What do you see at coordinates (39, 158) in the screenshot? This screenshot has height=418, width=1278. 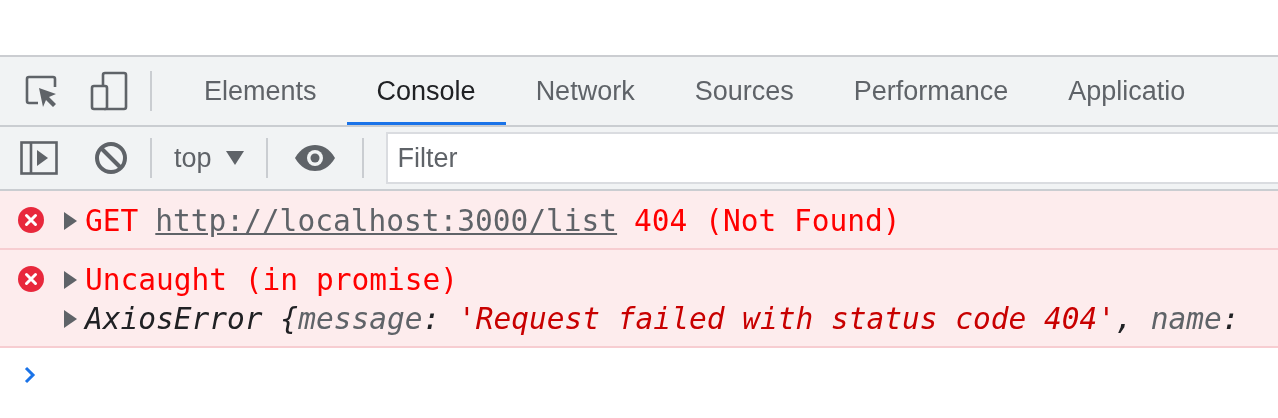 I see `sidebar-toggle-icon` at bounding box center [39, 158].